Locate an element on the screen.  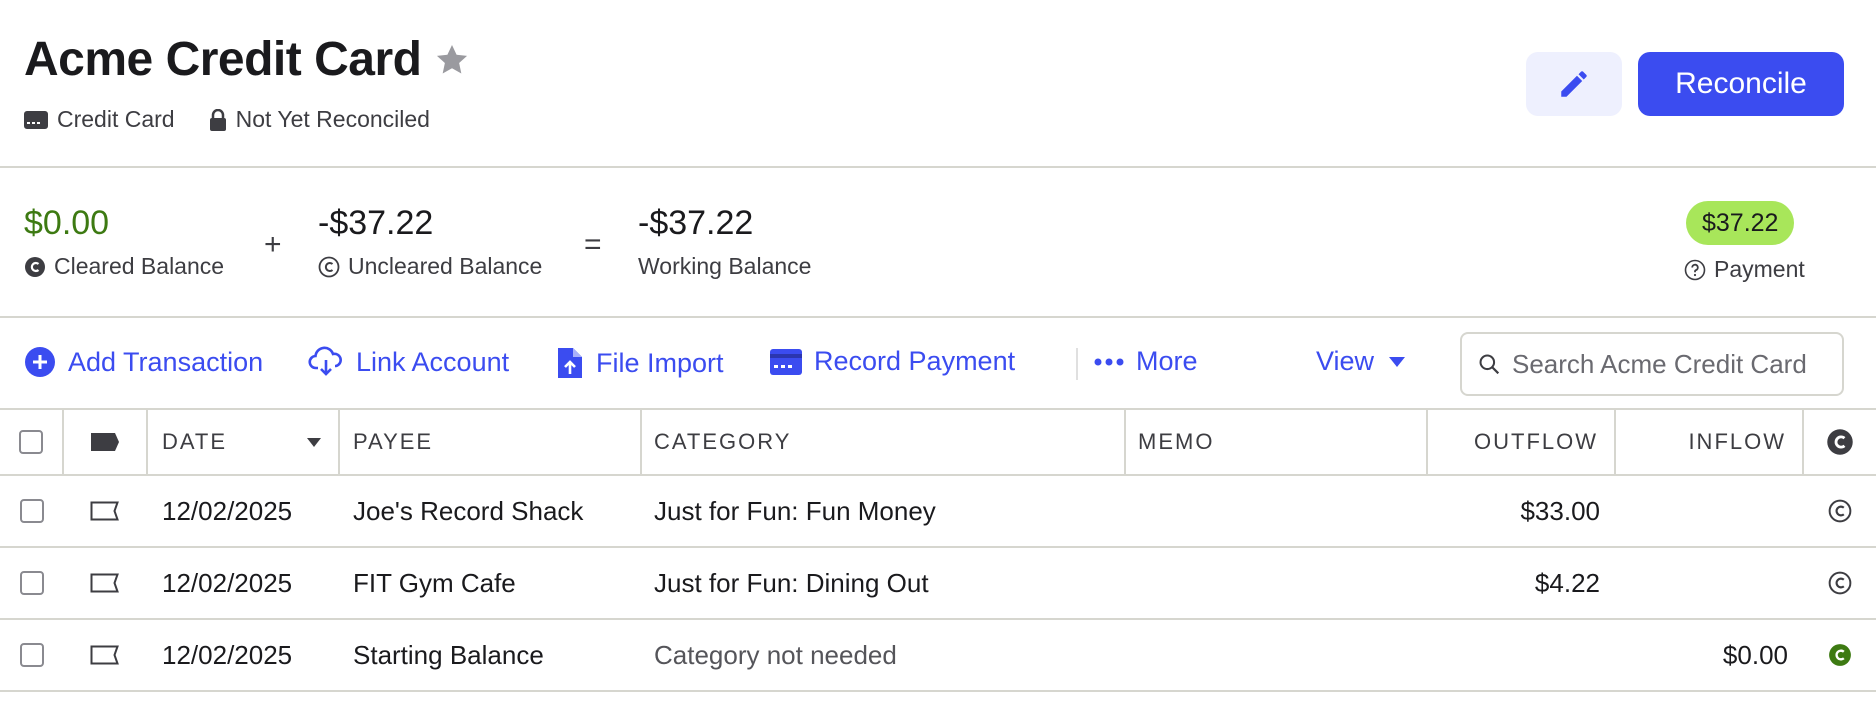
file-import-label: File Import is located at coordinates (660, 362).